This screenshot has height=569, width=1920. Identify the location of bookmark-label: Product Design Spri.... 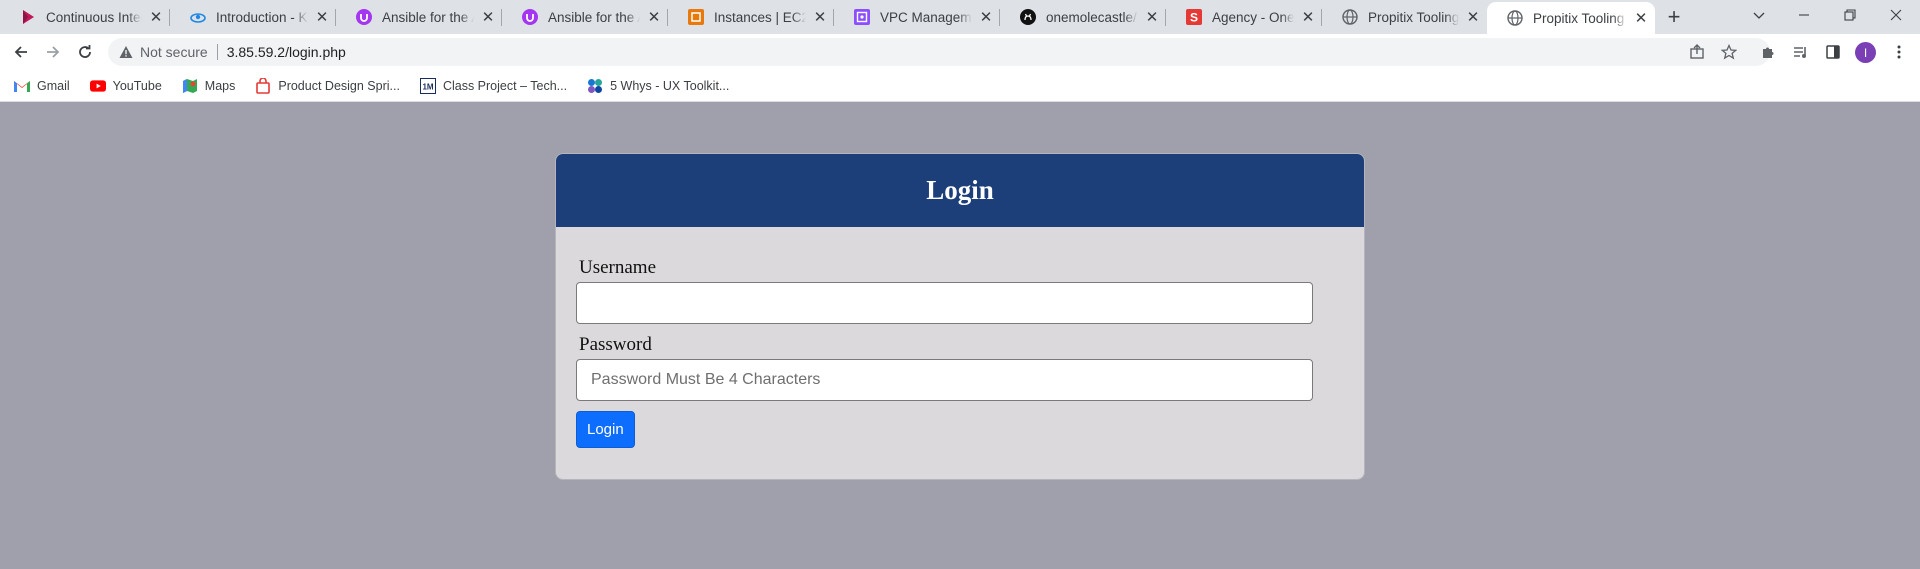
(339, 85).